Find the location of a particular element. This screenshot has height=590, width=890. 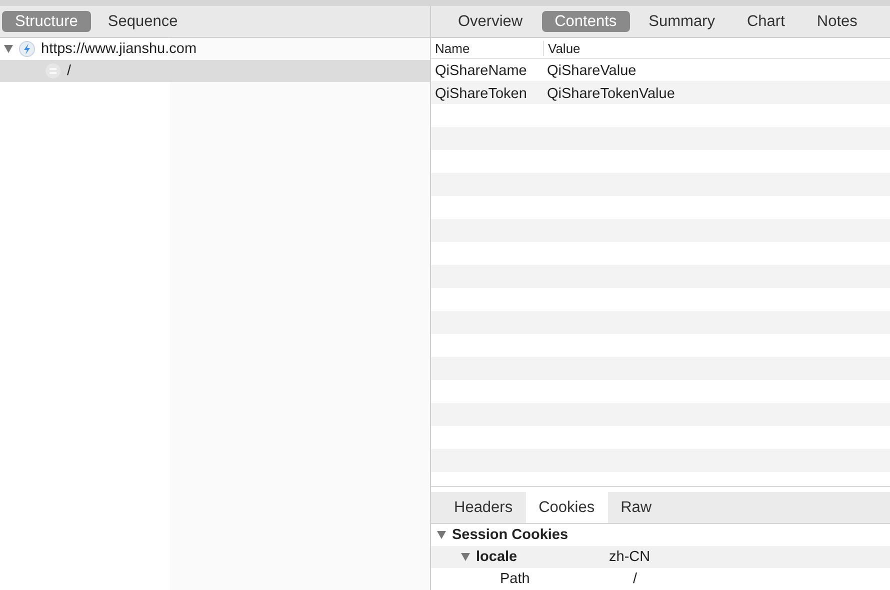

tab: Raw is located at coordinates (636, 507).